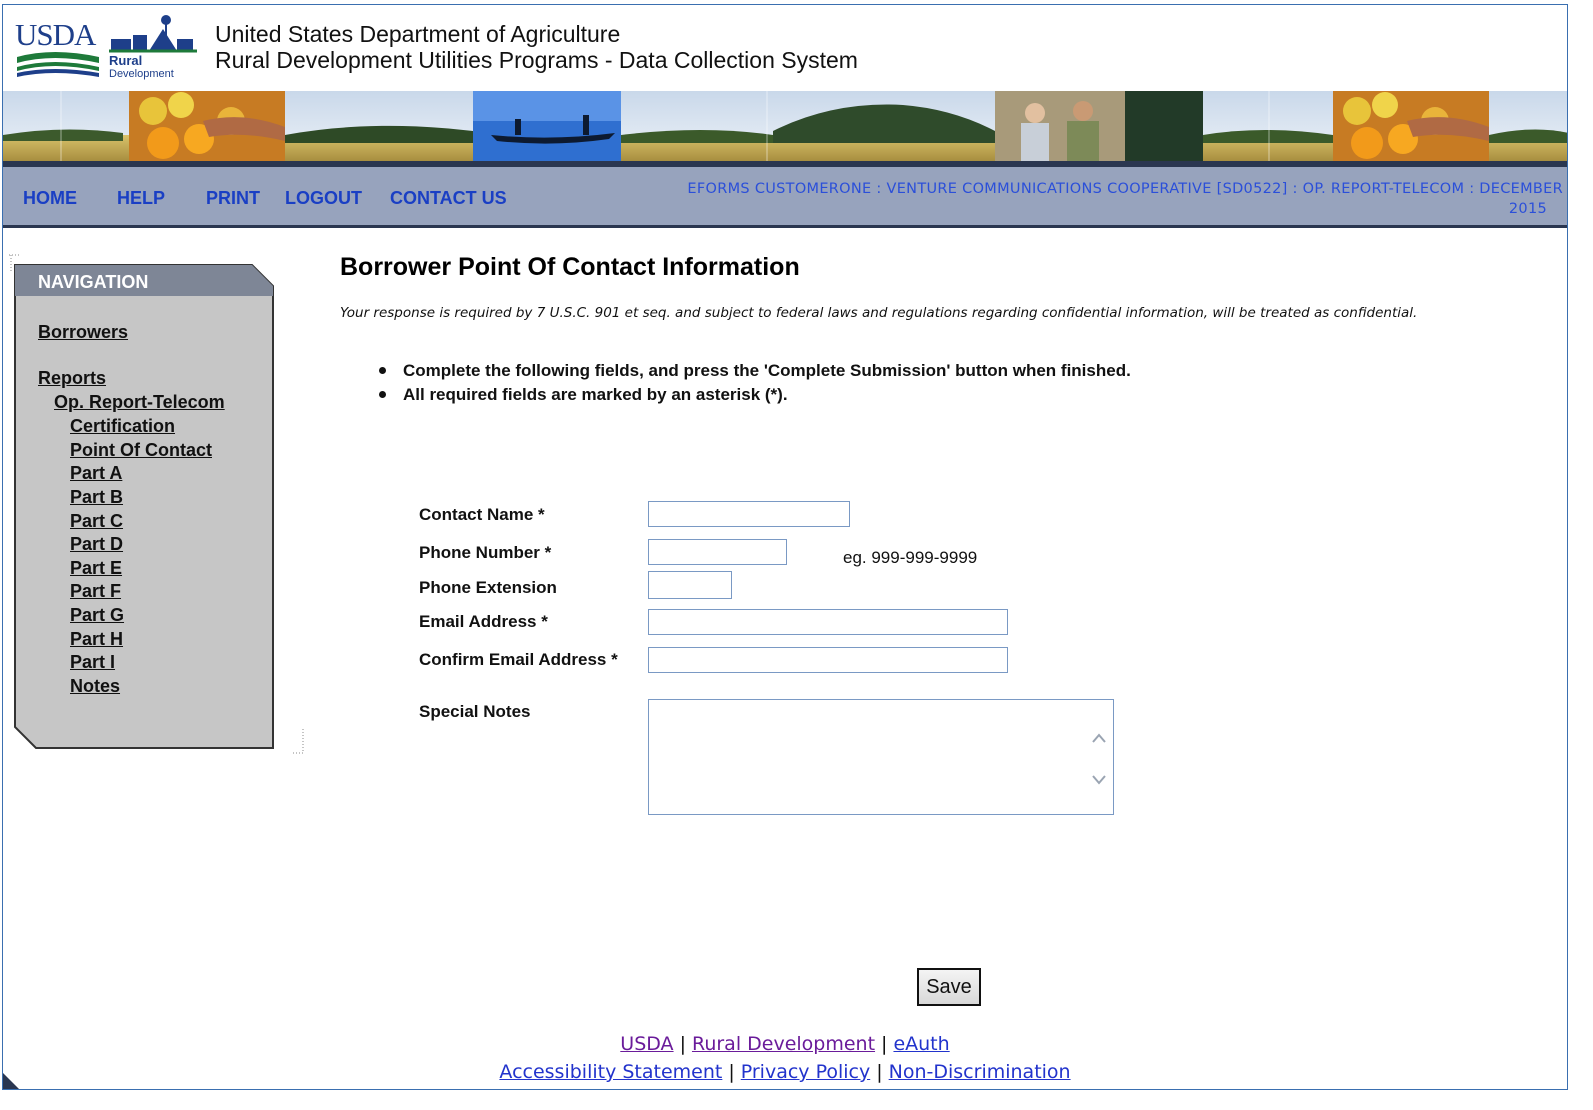  I want to click on phone-number-input, so click(717, 552).